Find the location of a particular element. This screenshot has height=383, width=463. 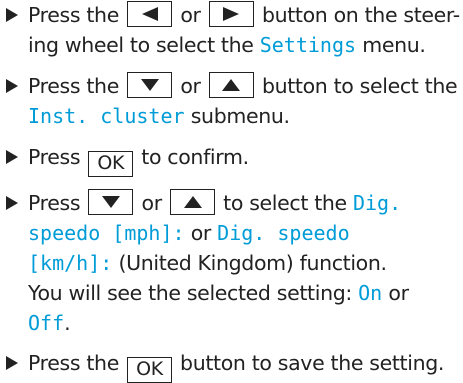

arrow-right-key is located at coordinates (231, 14).